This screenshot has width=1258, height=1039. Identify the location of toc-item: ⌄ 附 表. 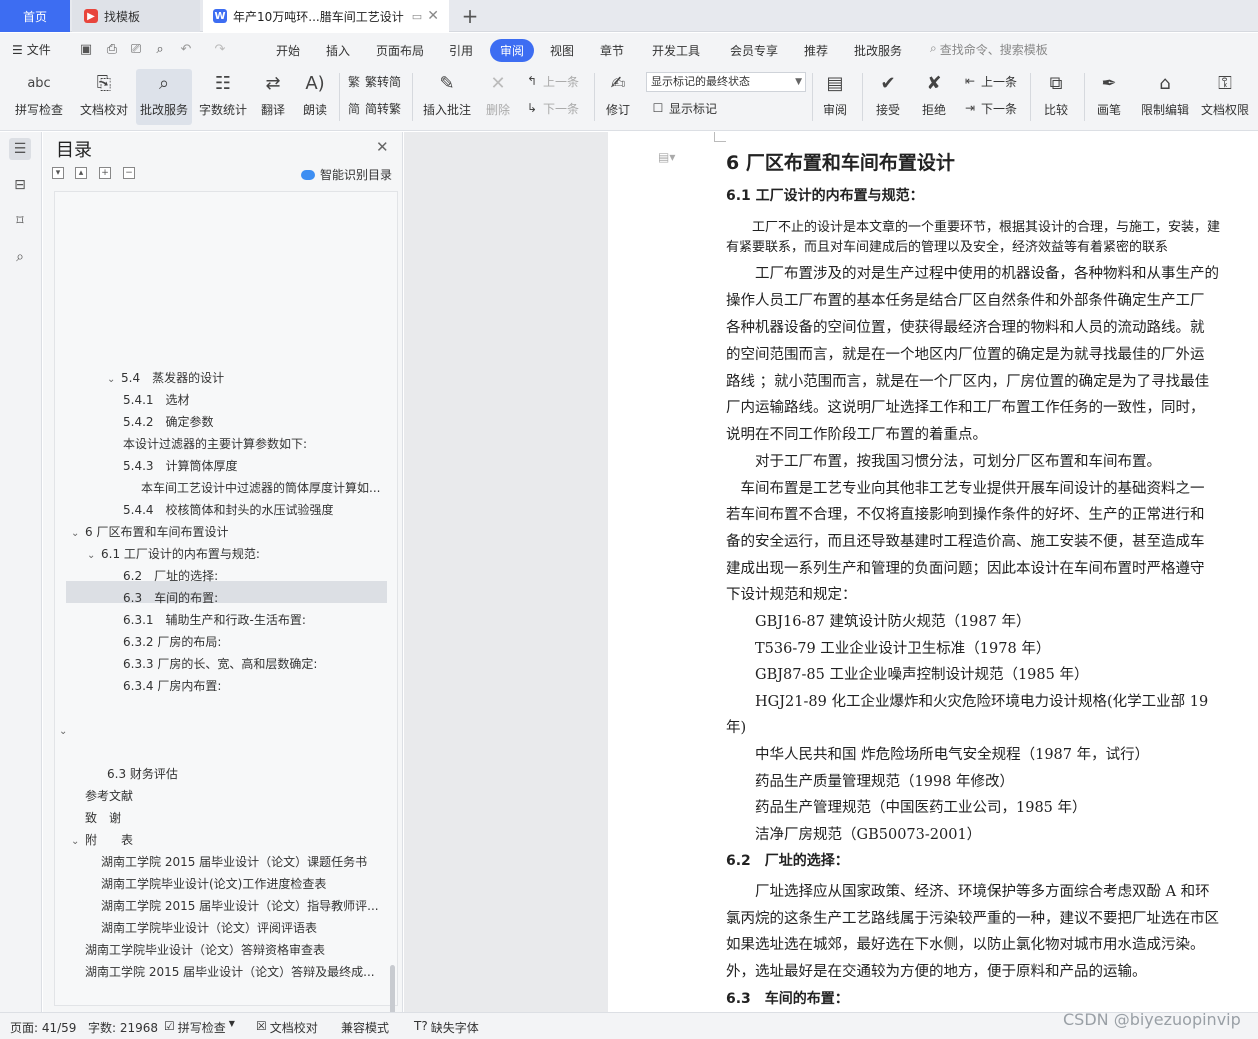
(229, 840).